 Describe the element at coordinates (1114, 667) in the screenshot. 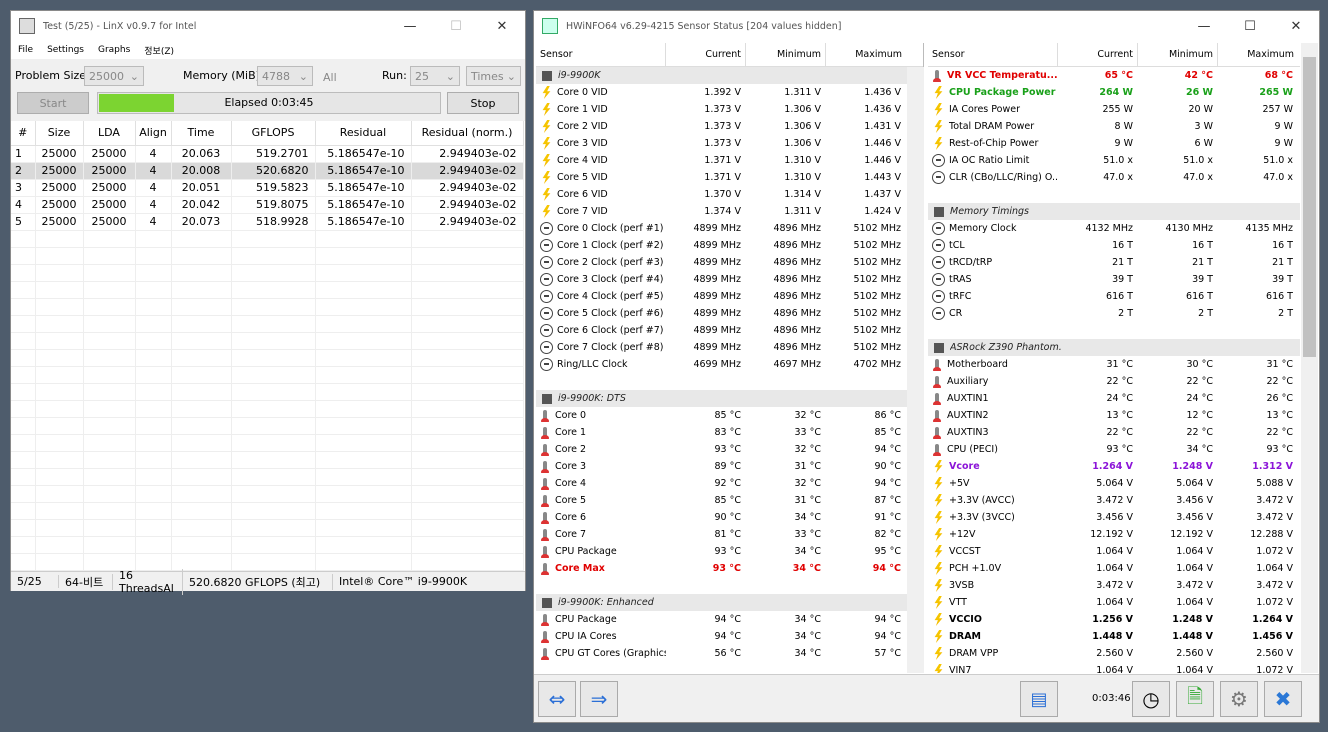

I see `sensor-row: VIN7 1.064 V 1.064 V 1.072 V` at that location.